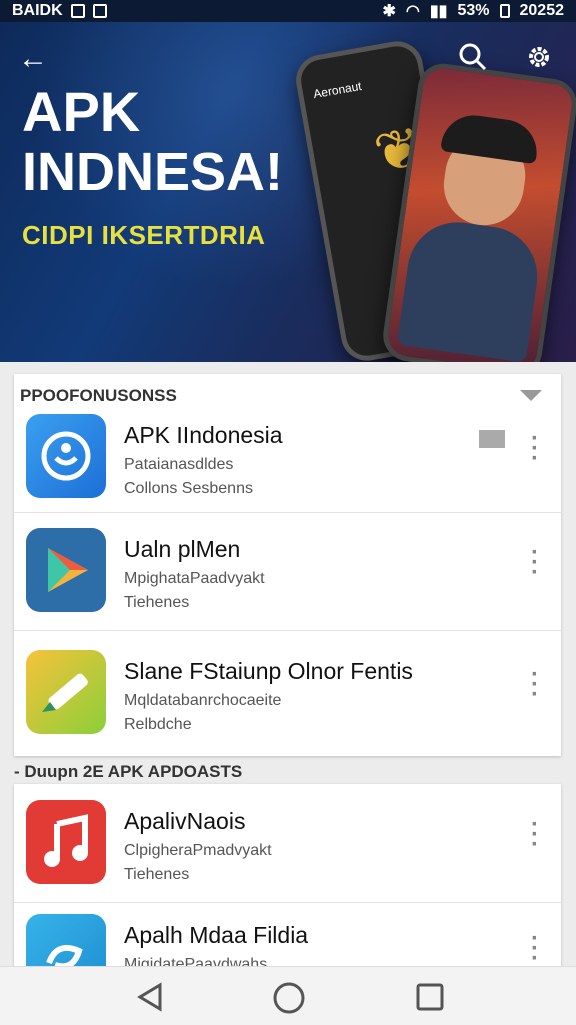 Image resolution: width=576 pixels, height=1025 pixels. Describe the element at coordinates (337, 90) in the screenshot. I see `phone-caption: Aeronaut` at that location.